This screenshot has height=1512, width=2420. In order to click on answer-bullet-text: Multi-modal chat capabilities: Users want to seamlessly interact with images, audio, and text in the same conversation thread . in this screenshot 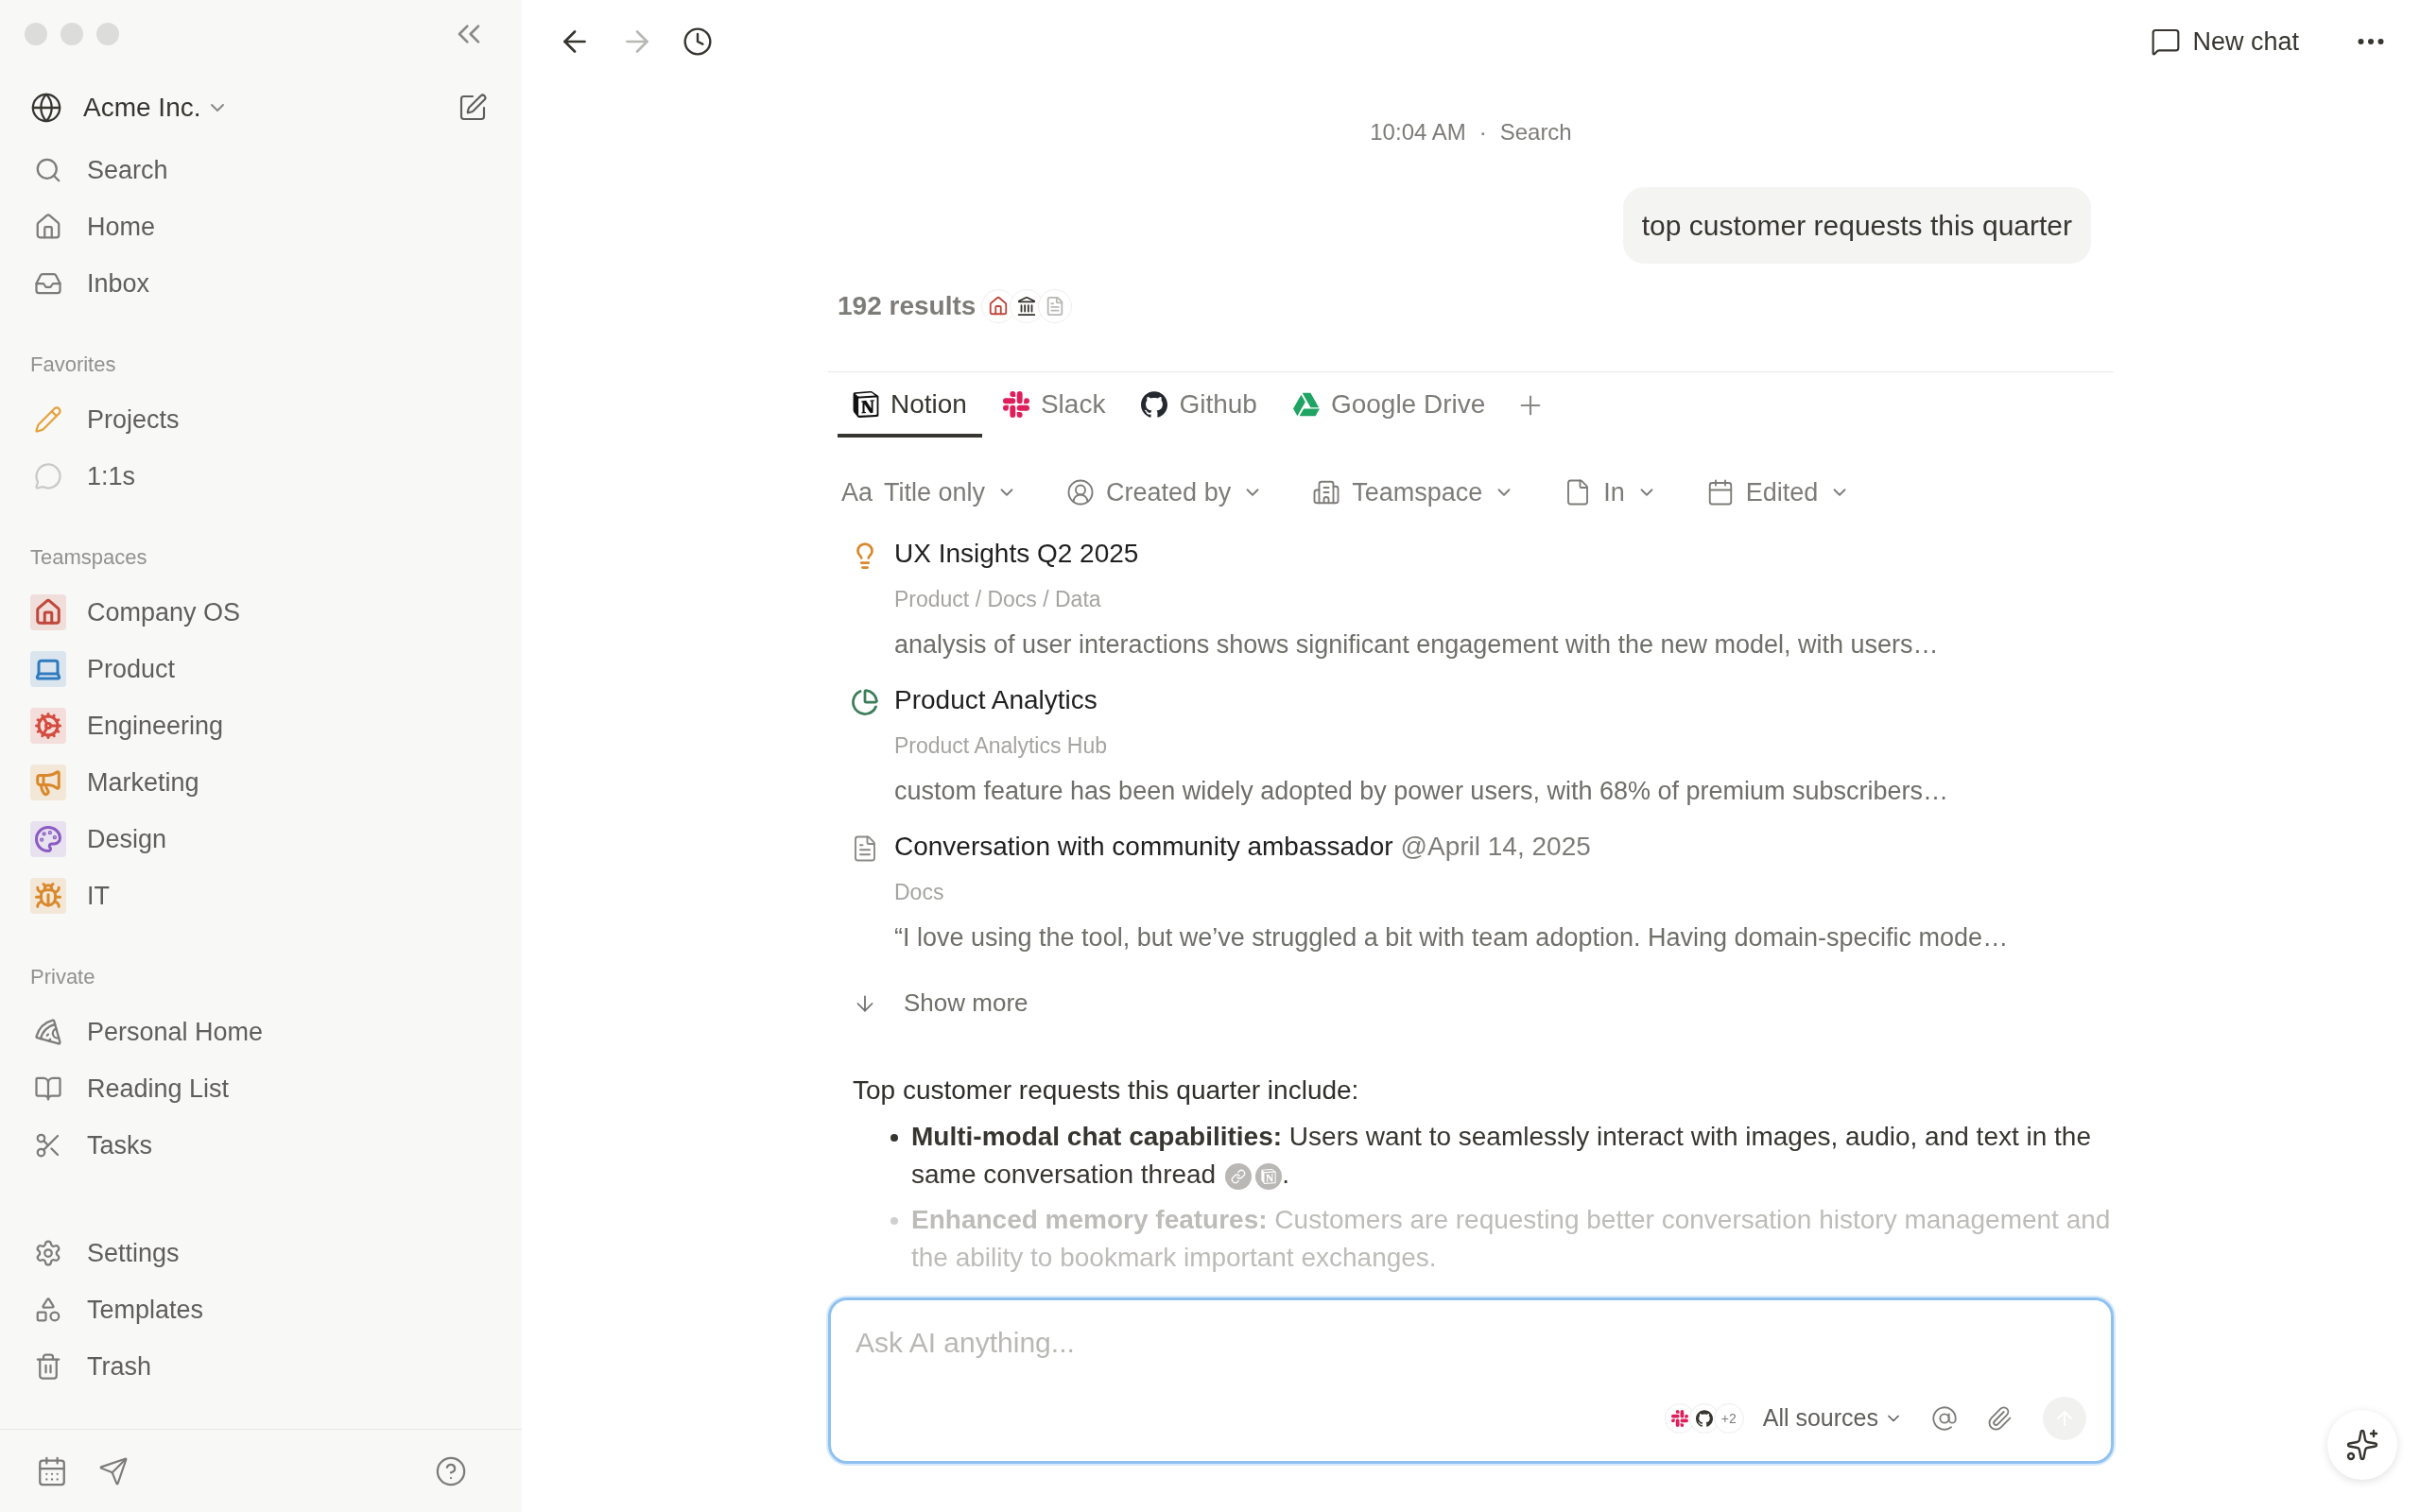, I will do `click(1502, 1156)`.